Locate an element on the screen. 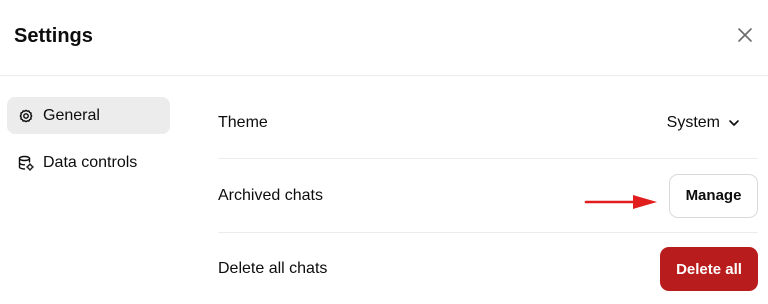 This screenshot has height=304, width=768. manage-button: Manage is located at coordinates (713, 195).